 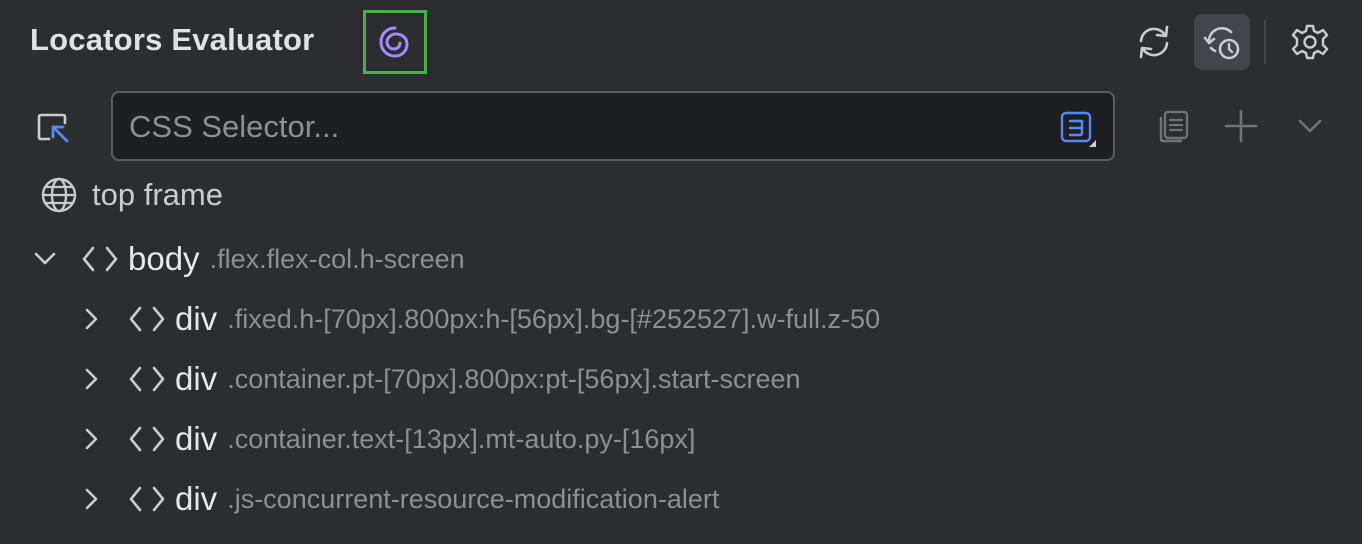 I want to click on add-button, so click(x=1241, y=126).